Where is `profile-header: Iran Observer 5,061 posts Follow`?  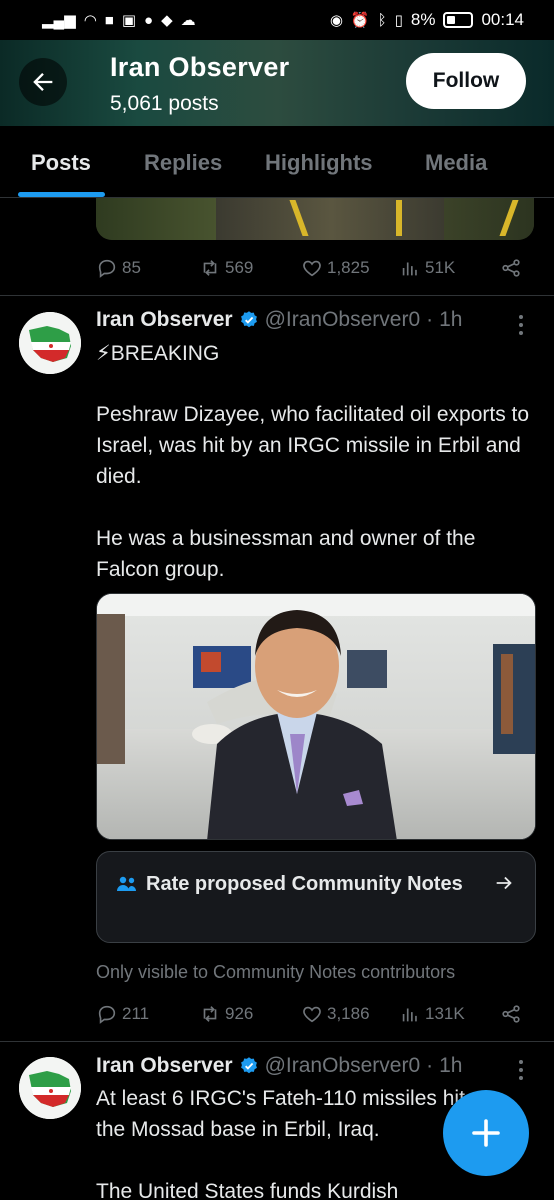 profile-header: Iran Observer 5,061 posts Follow is located at coordinates (277, 83).